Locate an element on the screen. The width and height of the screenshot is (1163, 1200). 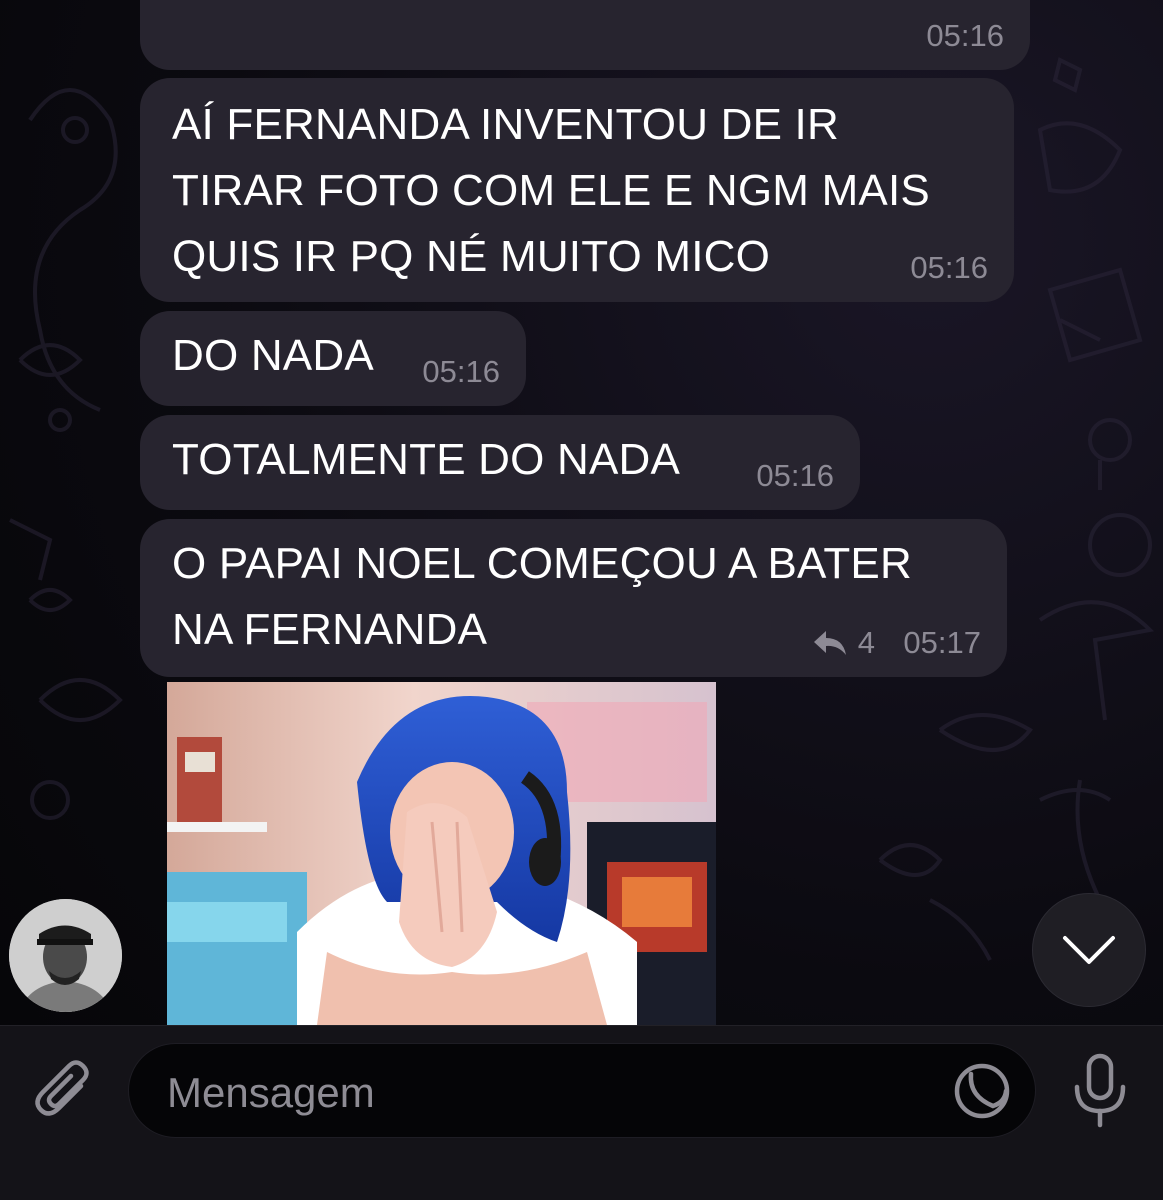
message-text: TOTALMENTE DO NADA is located at coordinates (426, 459).